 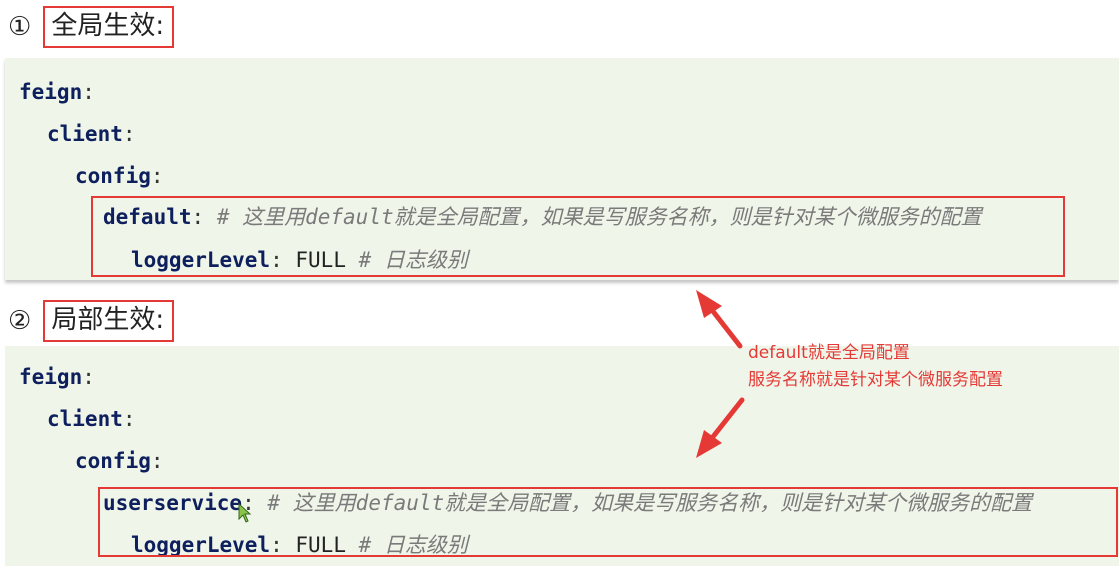 I want to click on annotation-line2: 服务名称就是针对某个微服务配置, so click(x=875, y=380).